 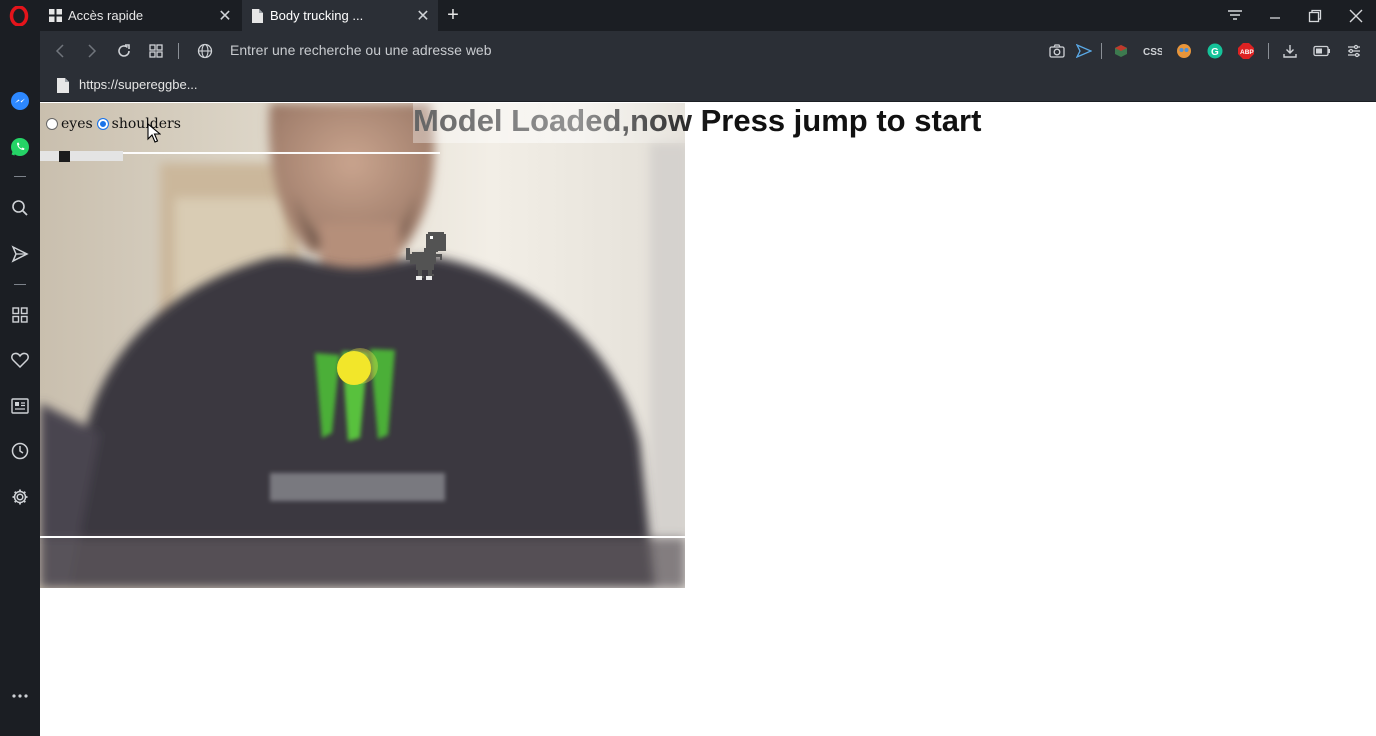 I want to click on forward-icon, so click(x=92, y=51).